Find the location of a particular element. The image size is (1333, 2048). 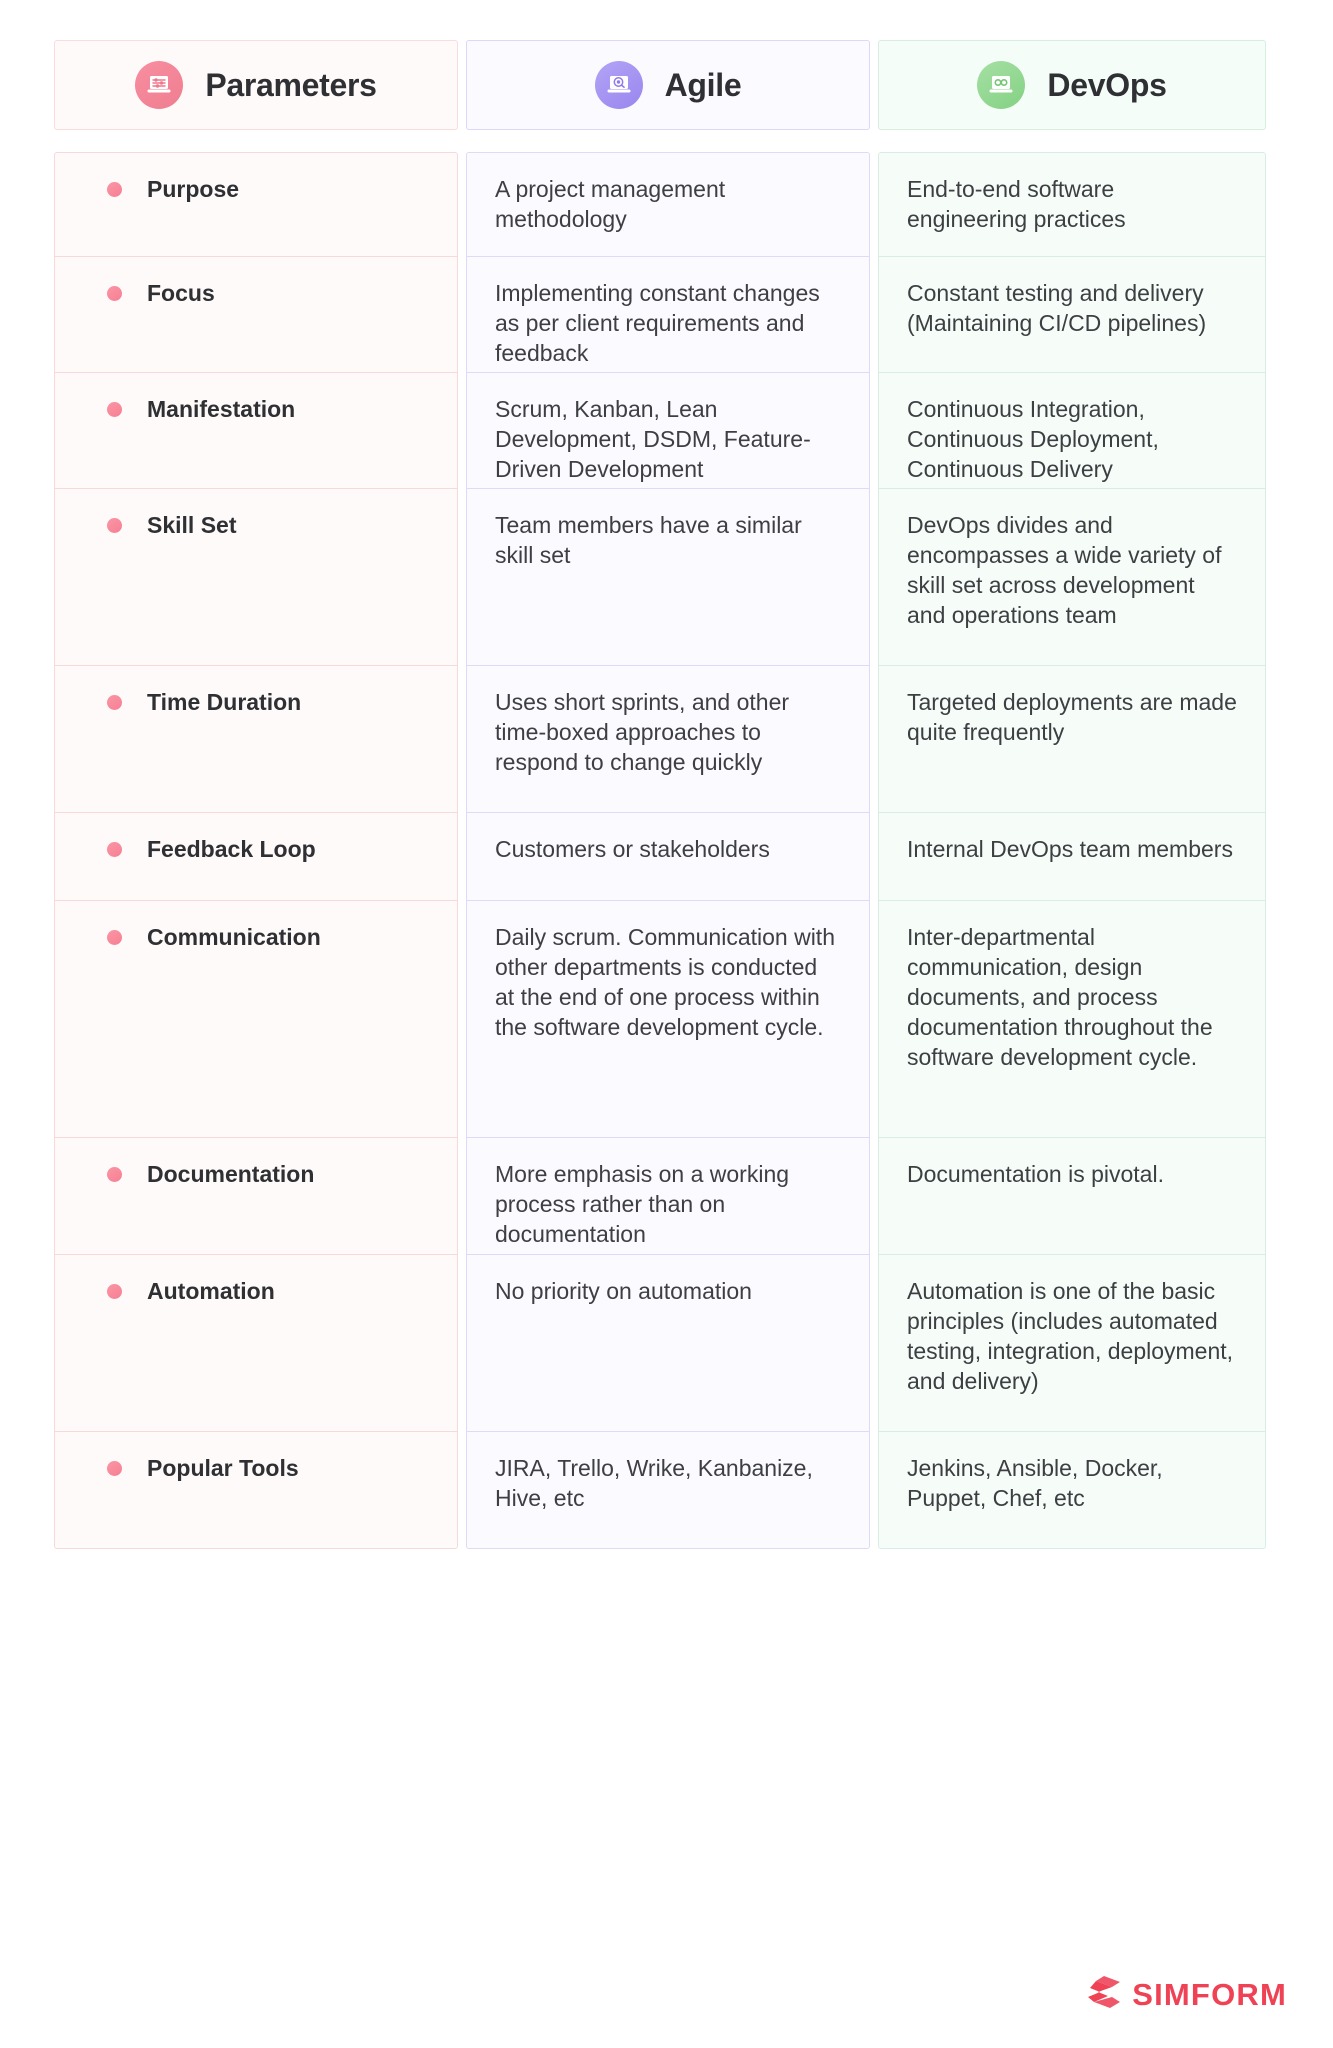

simform-wordmark: SIMFORM is located at coordinates (1209, 1994).